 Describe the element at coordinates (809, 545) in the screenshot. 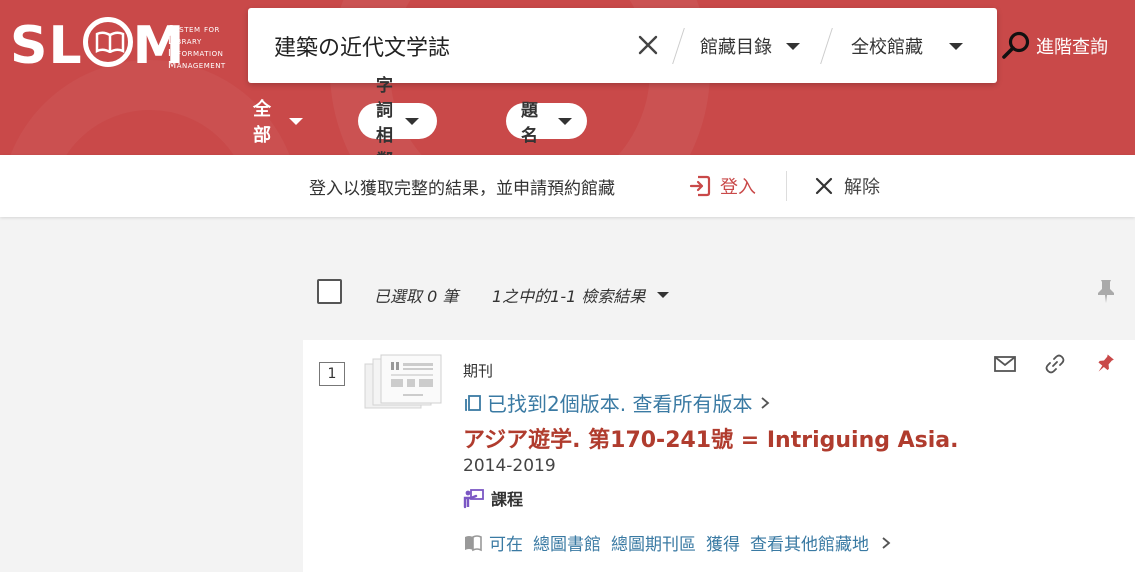

I see `other-locations-label: 查看其他館藏地` at that location.